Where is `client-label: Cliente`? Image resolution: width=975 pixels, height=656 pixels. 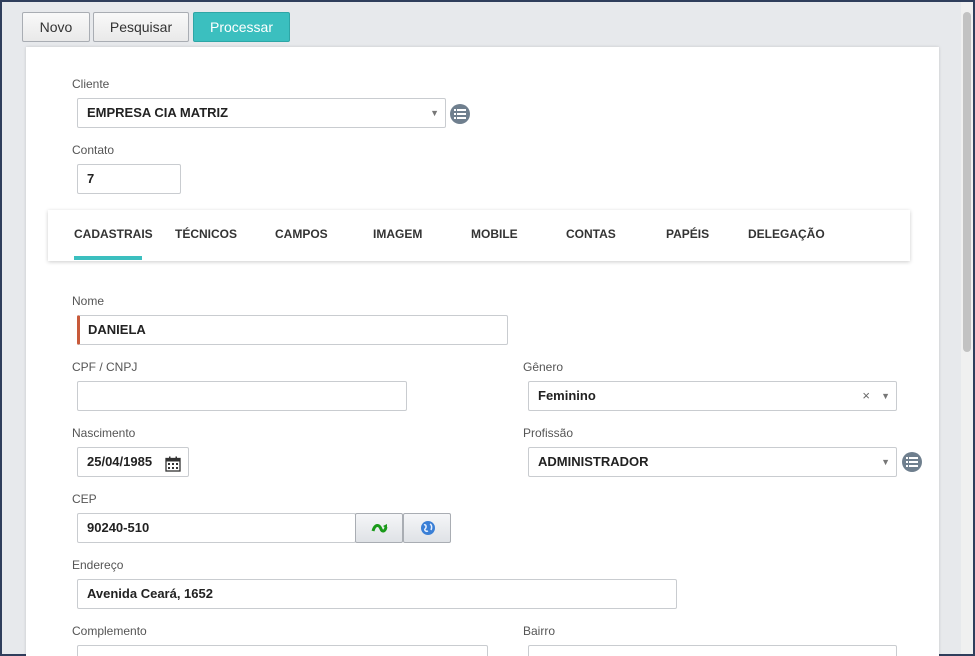
client-label: Cliente is located at coordinates (91, 84).